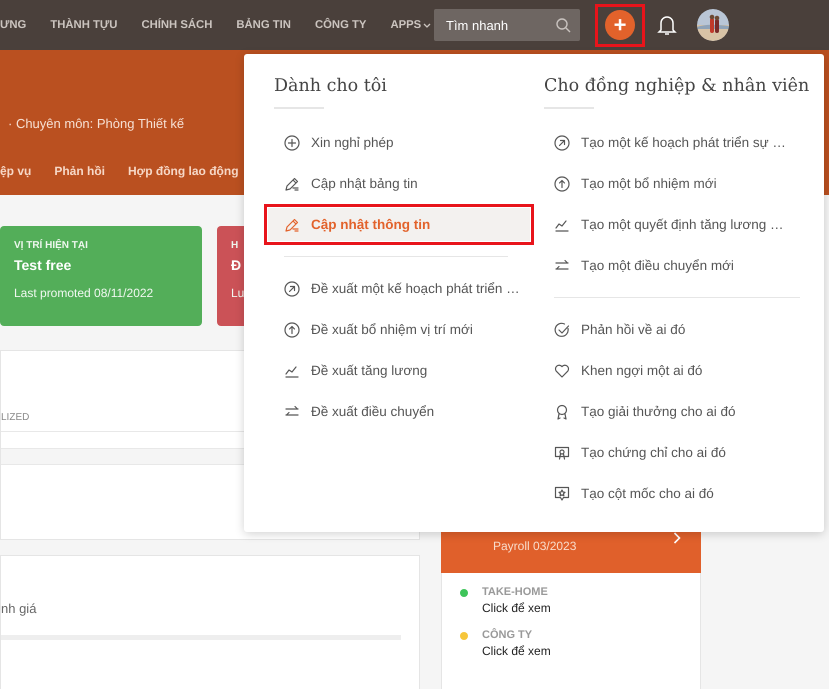 This screenshot has height=689, width=829. What do you see at coordinates (236, 265) in the screenshot?
I see `card-title: Đ` at bounding box center [236, 265].